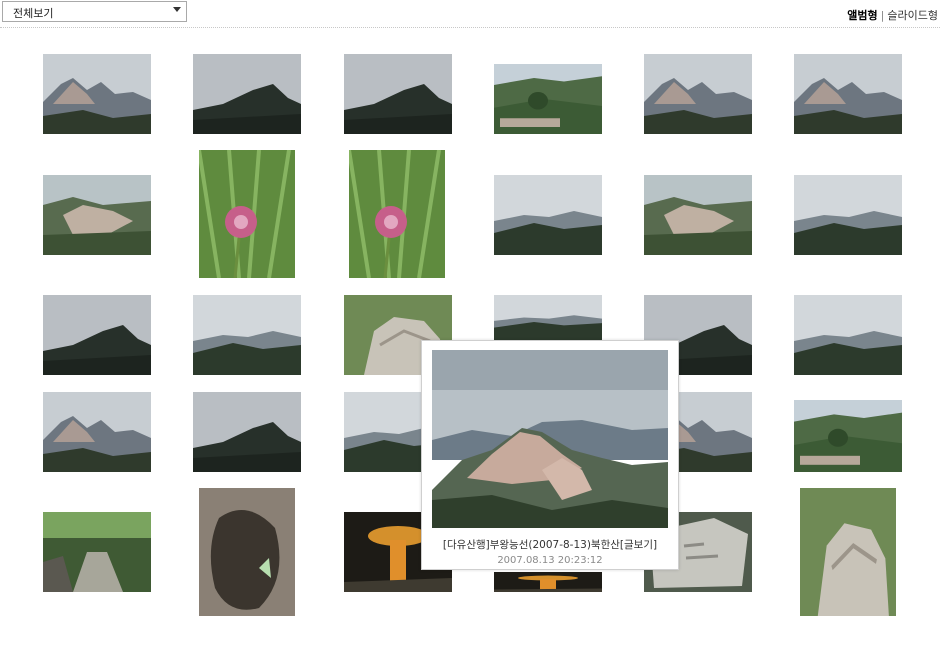 This screenshot has width=940, height=657. What do you see at coordinates (247, 552) in the screenshot?
I see `photo-cave-rock` at bounding box center [247, 552].